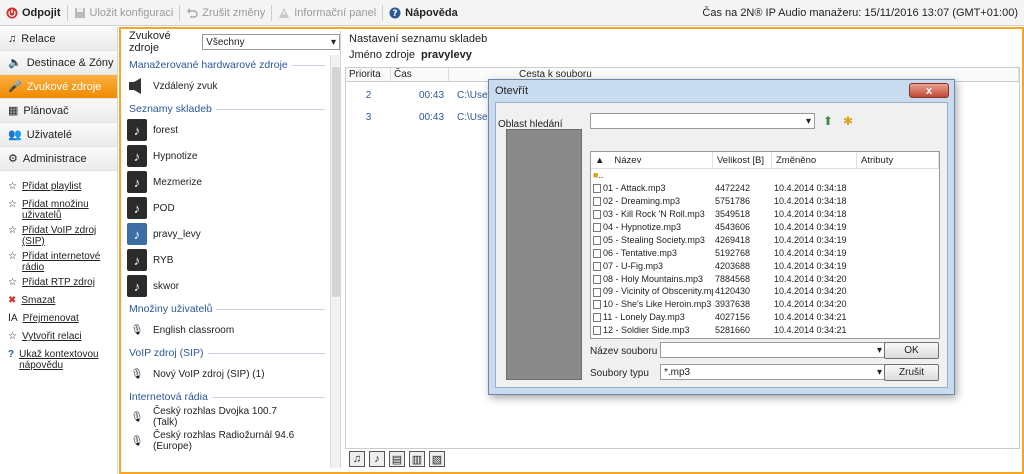 Image resolution: width=1024 pixels, height=474 pixels. I want to click on column-header: Atributy, so click(898, 160).